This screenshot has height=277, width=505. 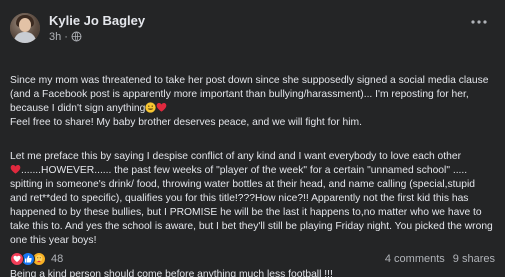 What do you see at coordinates (151, 107) in the screenshot?
I see `grinning-emoji-icon` at bounding box center [151, 107].